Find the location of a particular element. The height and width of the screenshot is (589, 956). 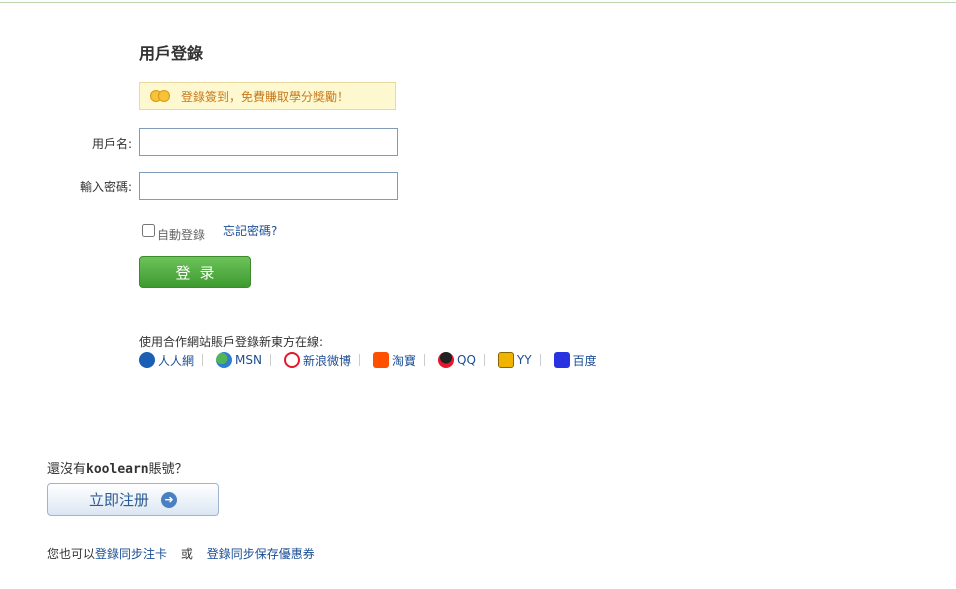

arrow-right-icon: ➜ is located at coordinates (169, 499).